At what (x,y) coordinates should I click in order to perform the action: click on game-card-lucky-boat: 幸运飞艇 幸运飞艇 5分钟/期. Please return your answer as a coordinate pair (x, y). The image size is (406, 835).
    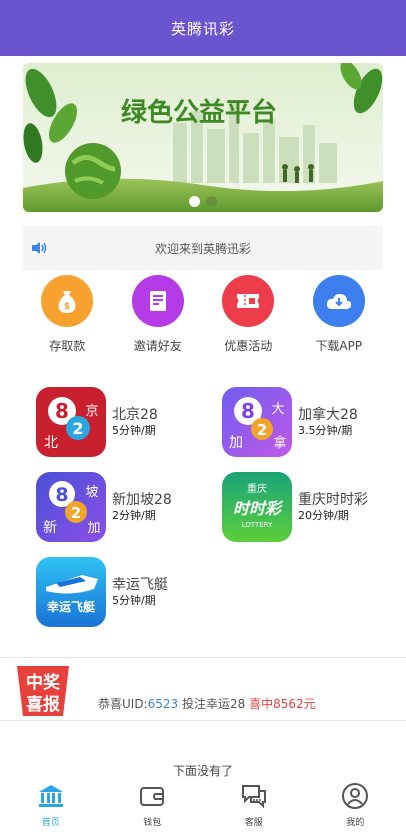
    Looking at the image, I should click on (121, 592).